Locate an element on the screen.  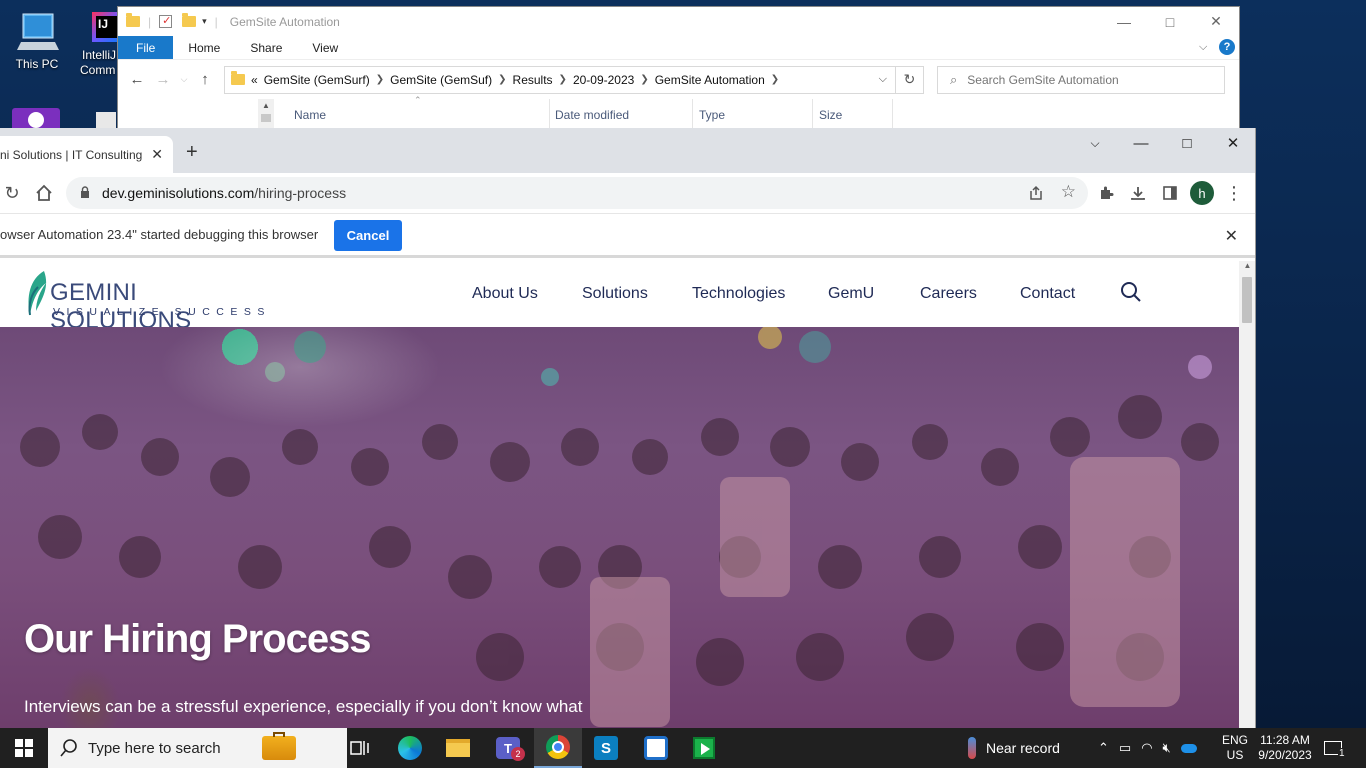
show-hidden-icons-icon: ⌃ is located at coordinates (1103, 748).